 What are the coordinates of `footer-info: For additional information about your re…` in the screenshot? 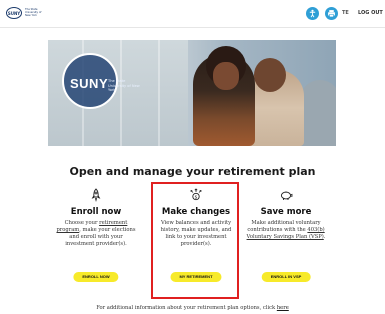 It's located at (192, 308).